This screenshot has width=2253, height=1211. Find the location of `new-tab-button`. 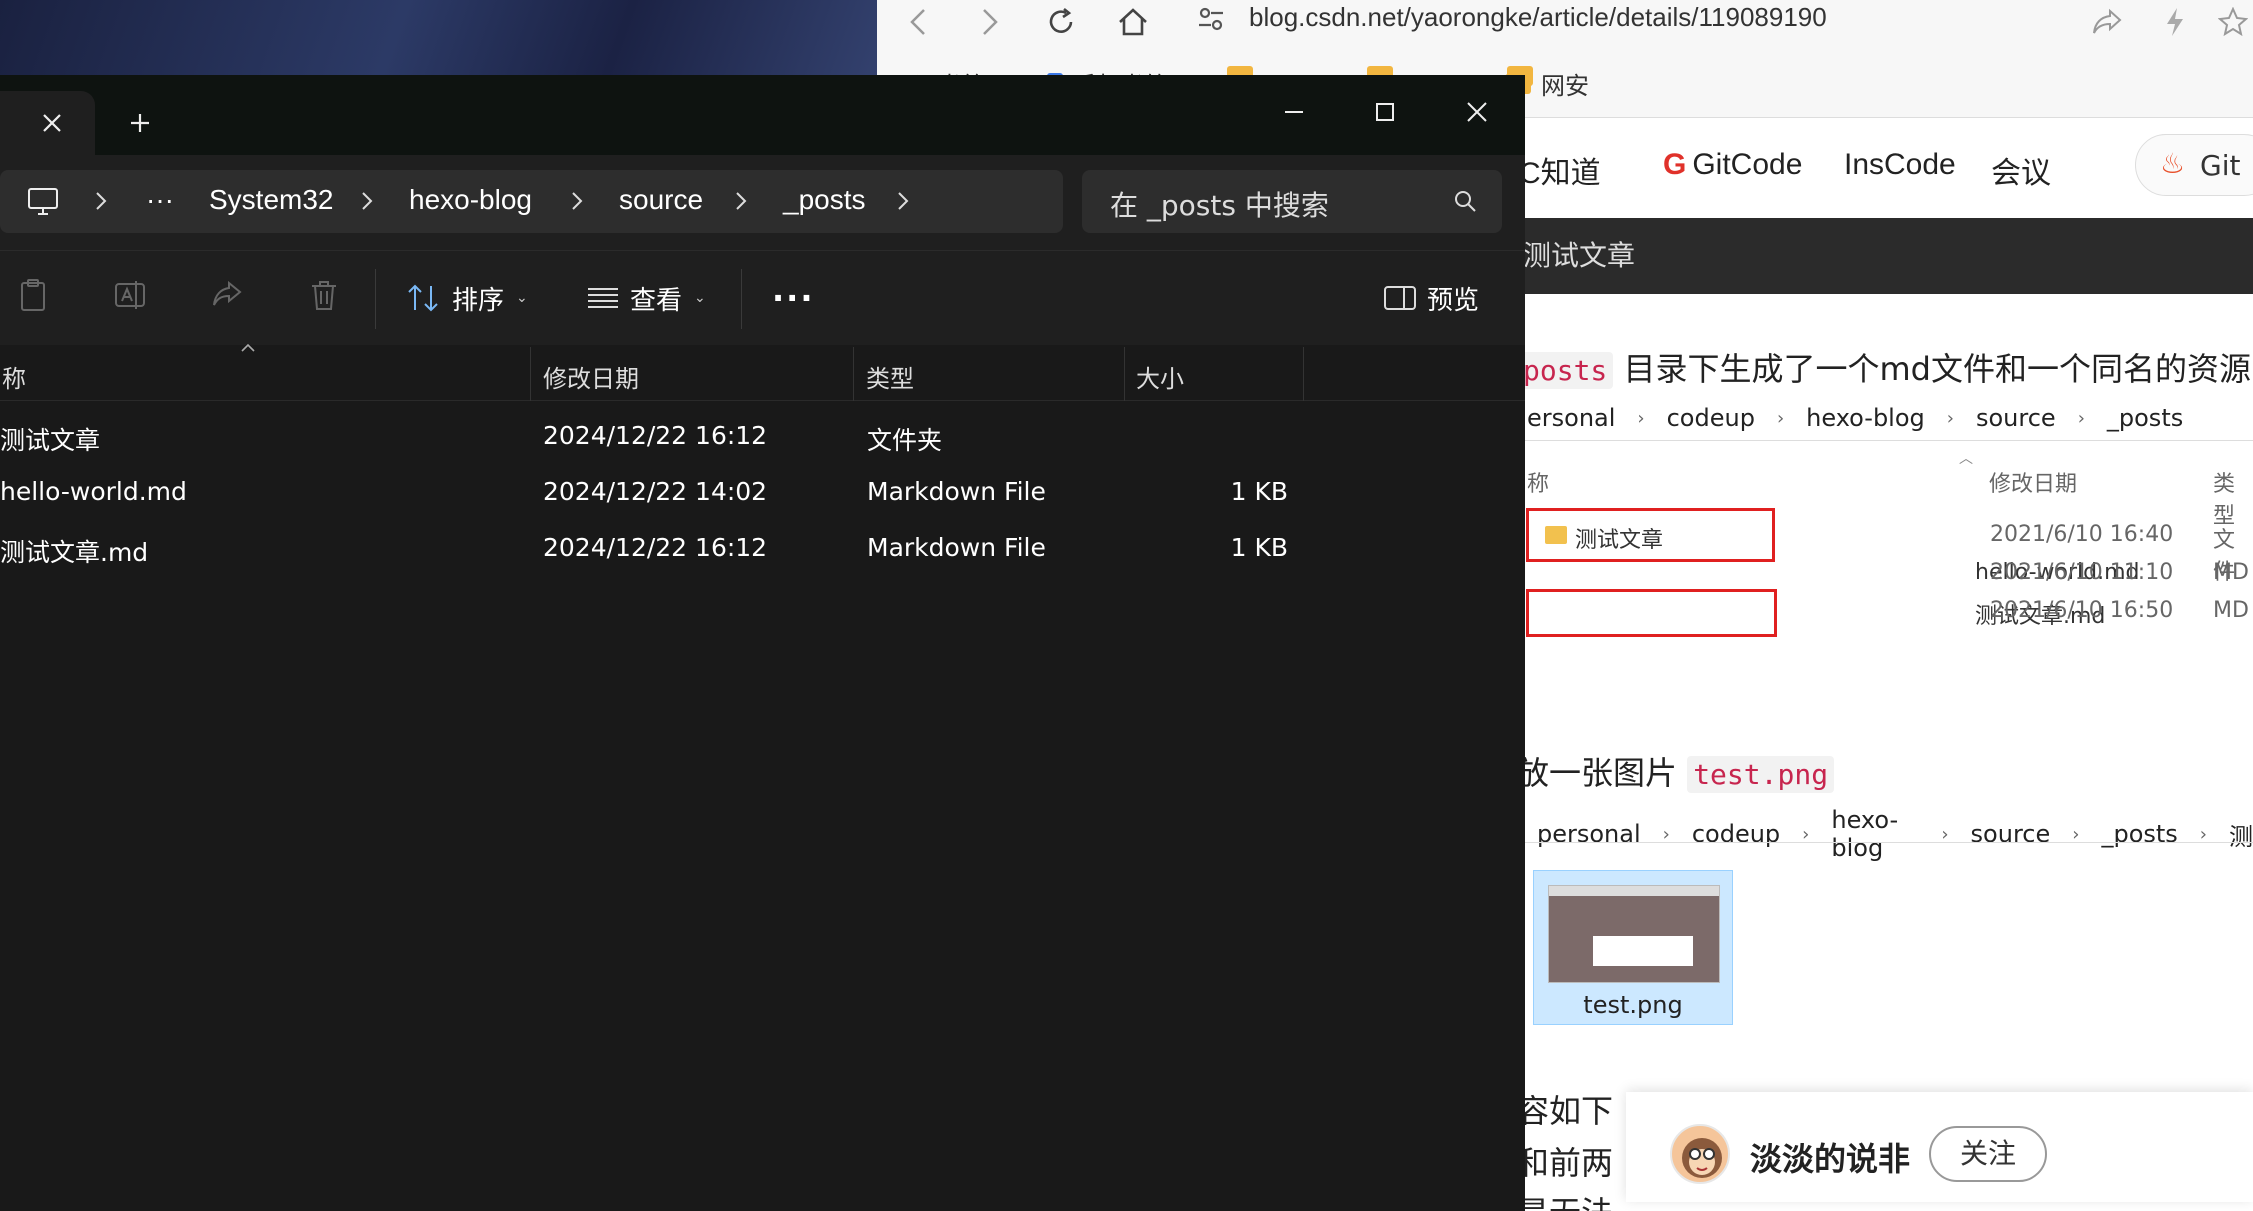

new-tab-button is located at coordinates (140, 123).